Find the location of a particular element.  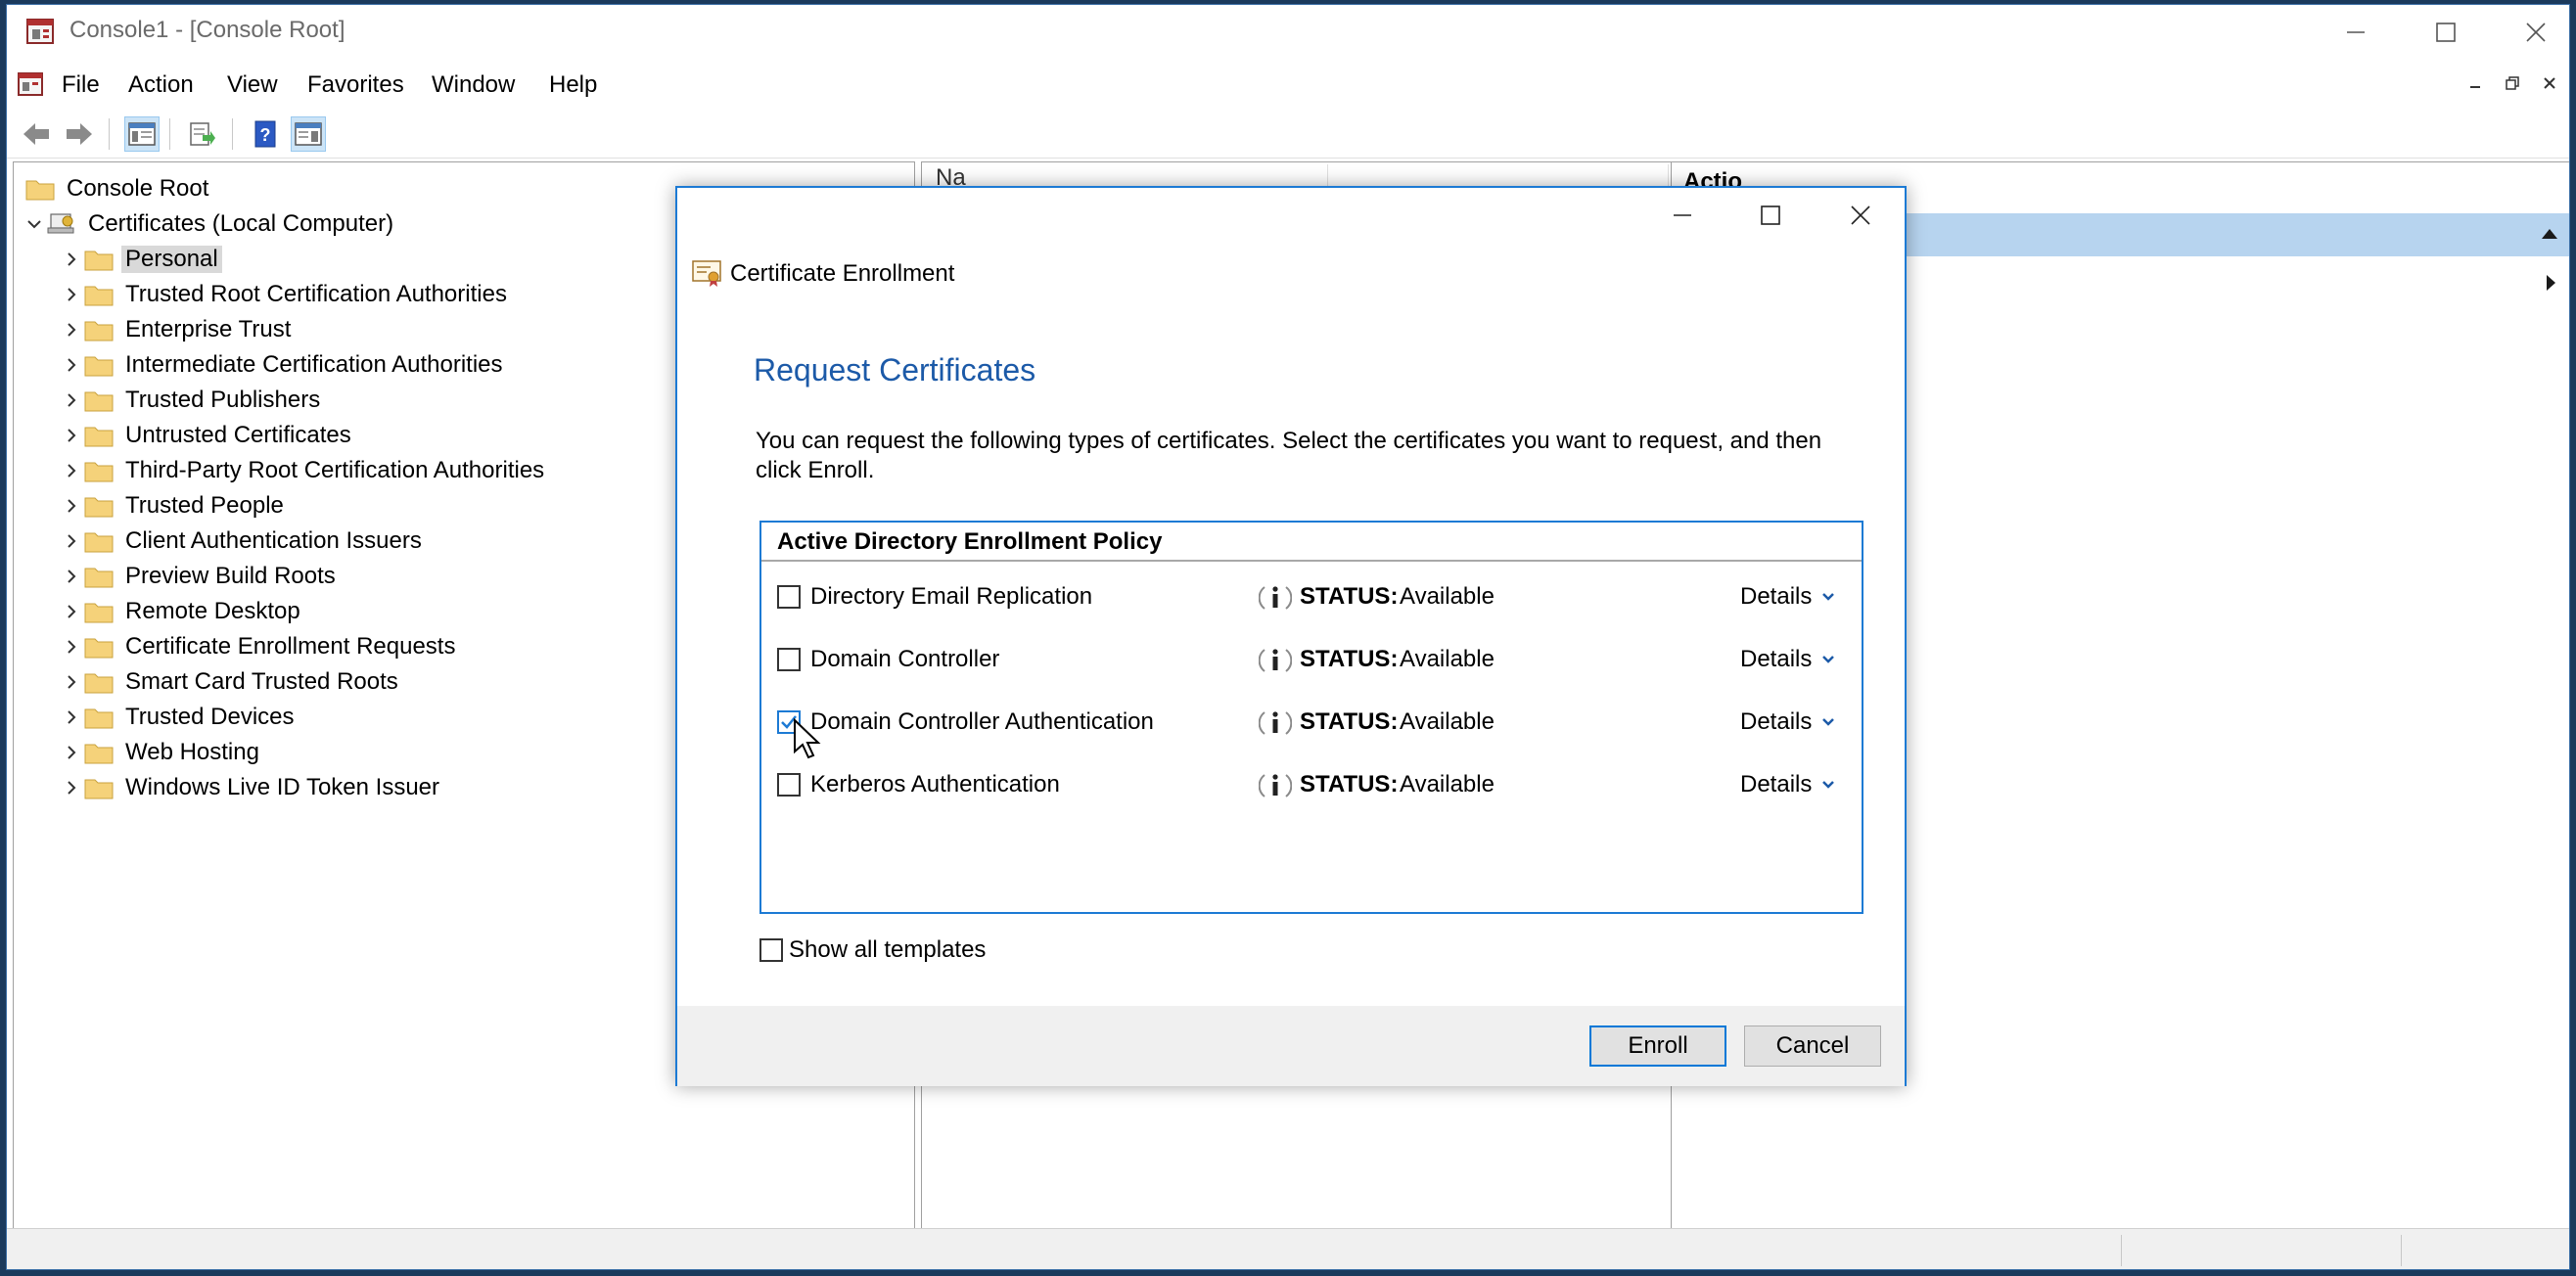

more-actions-arrow-icon is located at coordinates (2551, 283).